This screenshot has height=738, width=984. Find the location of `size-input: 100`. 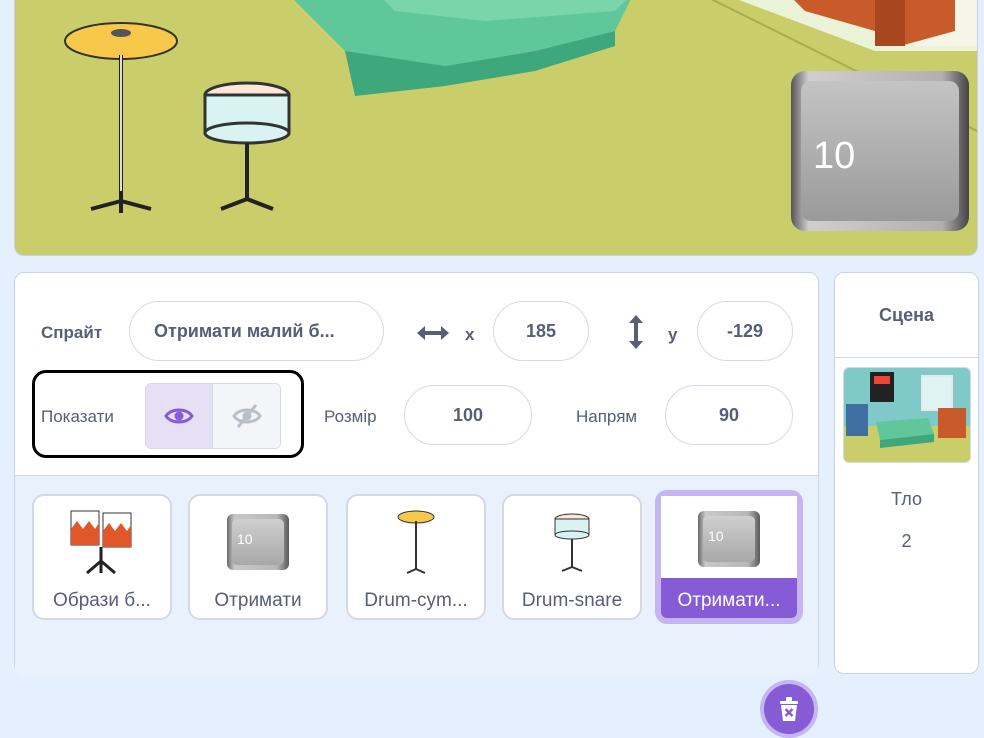

size-input: 100 is located at coordinates (468, 415).